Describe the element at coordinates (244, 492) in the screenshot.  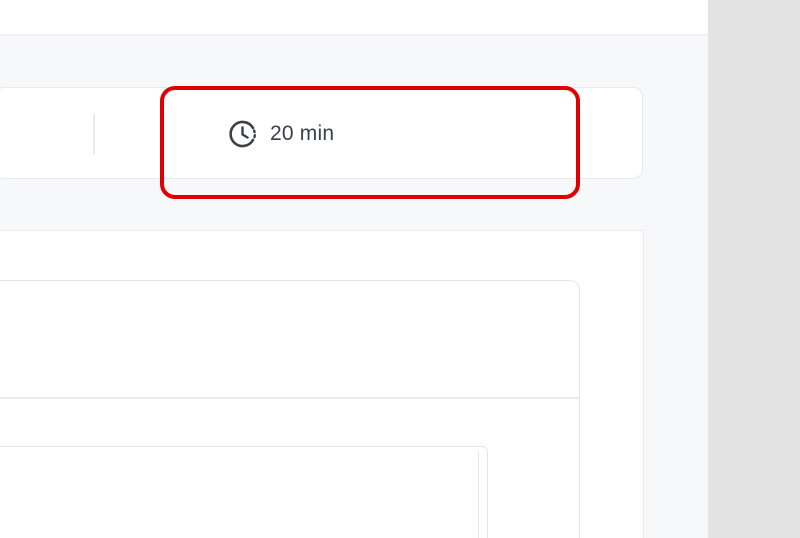
I see `answer-box` at that location.